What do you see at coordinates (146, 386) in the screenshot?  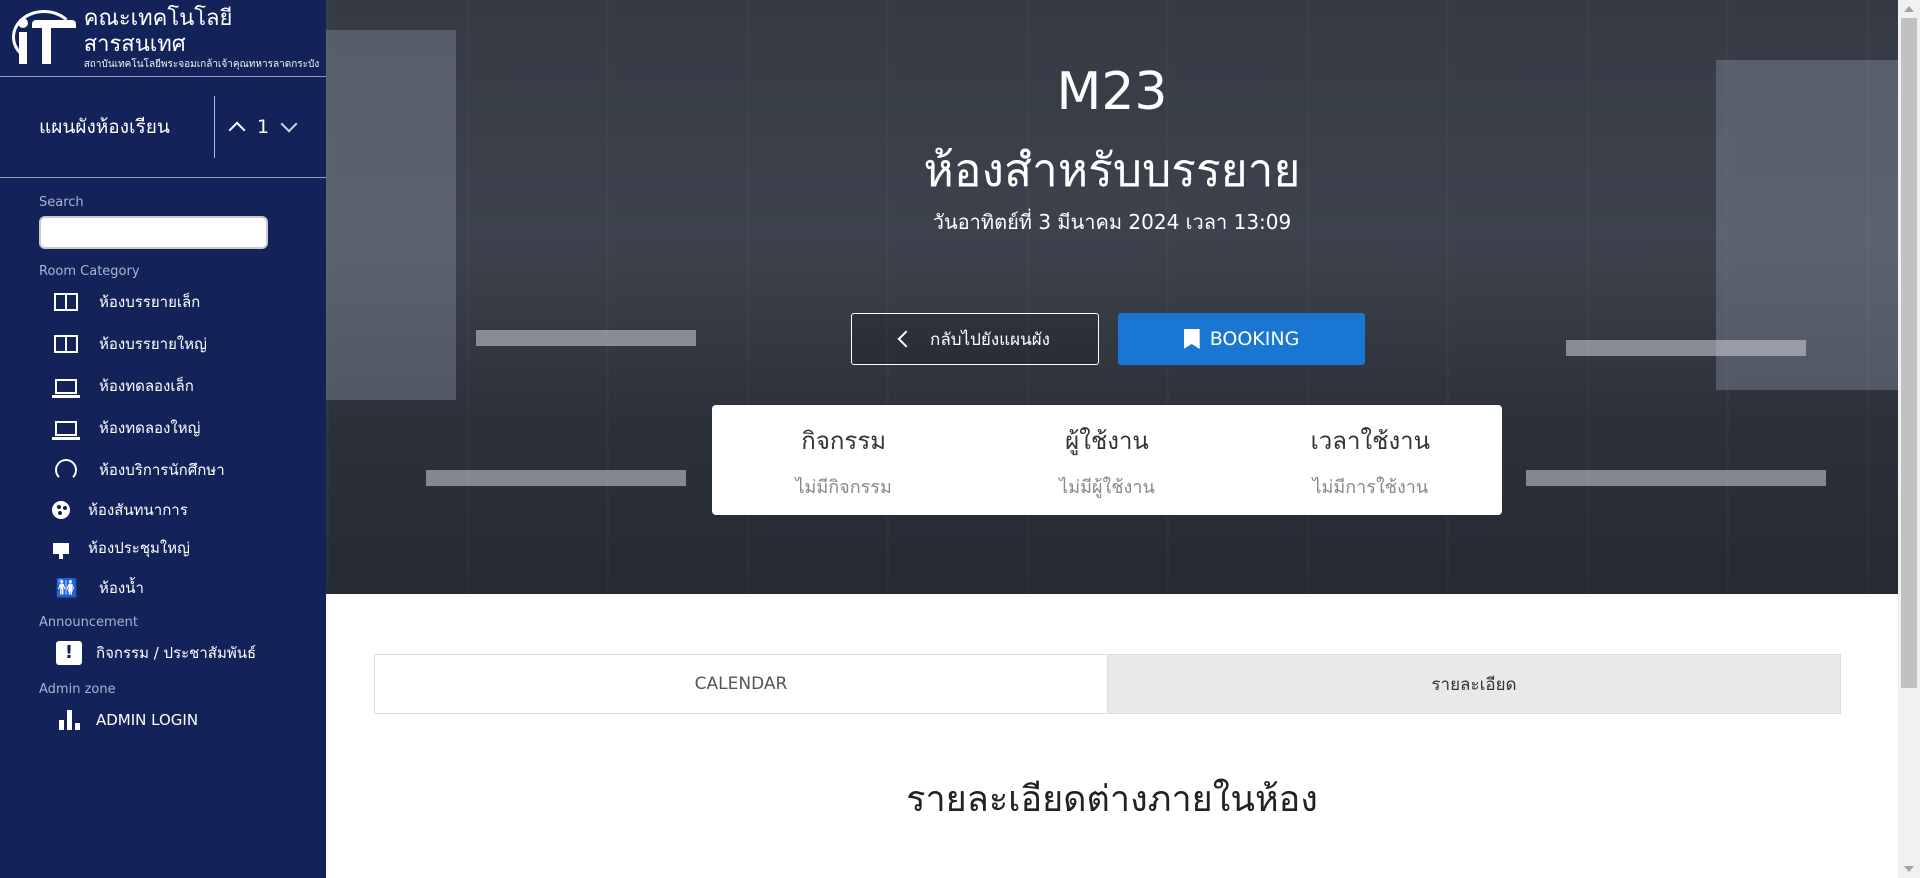 I see `category-label: ห้องทดลองเล็ก` at bounding box center [146, 386].